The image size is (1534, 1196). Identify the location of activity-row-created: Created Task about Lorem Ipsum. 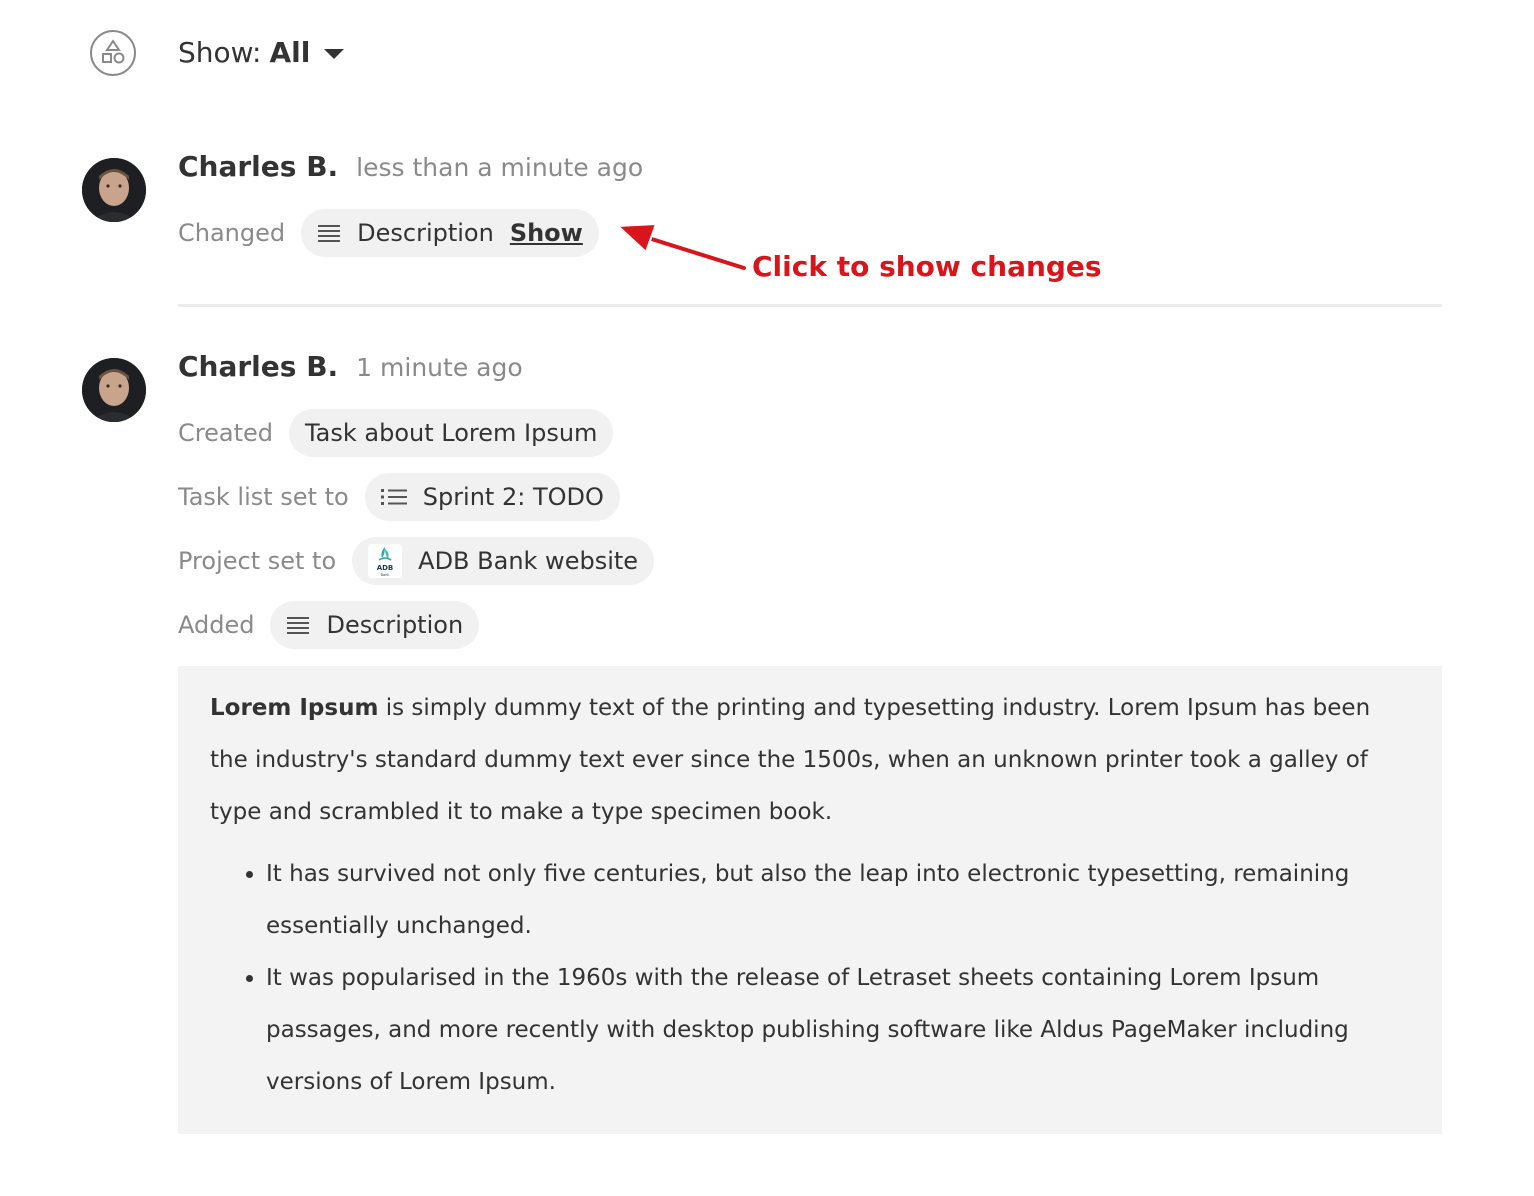
(396, 433).